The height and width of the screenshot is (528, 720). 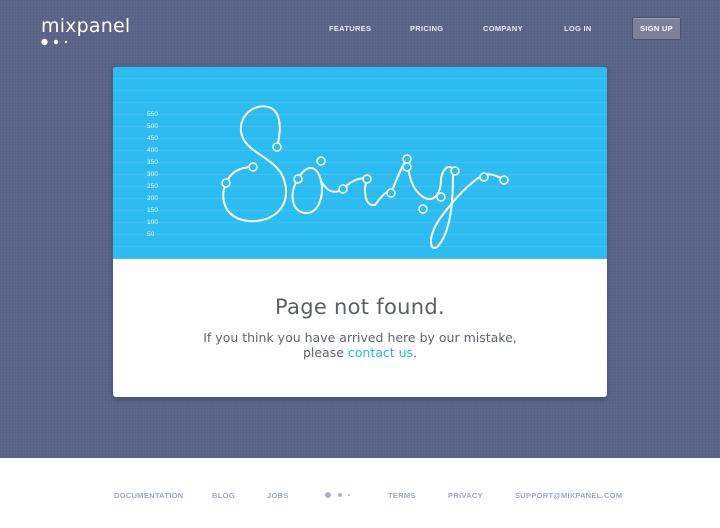 What do you see at coordinates (656, 28) in the screenshot?
I see `signup-button: SIGN UP` at bounding box center [656, 28].